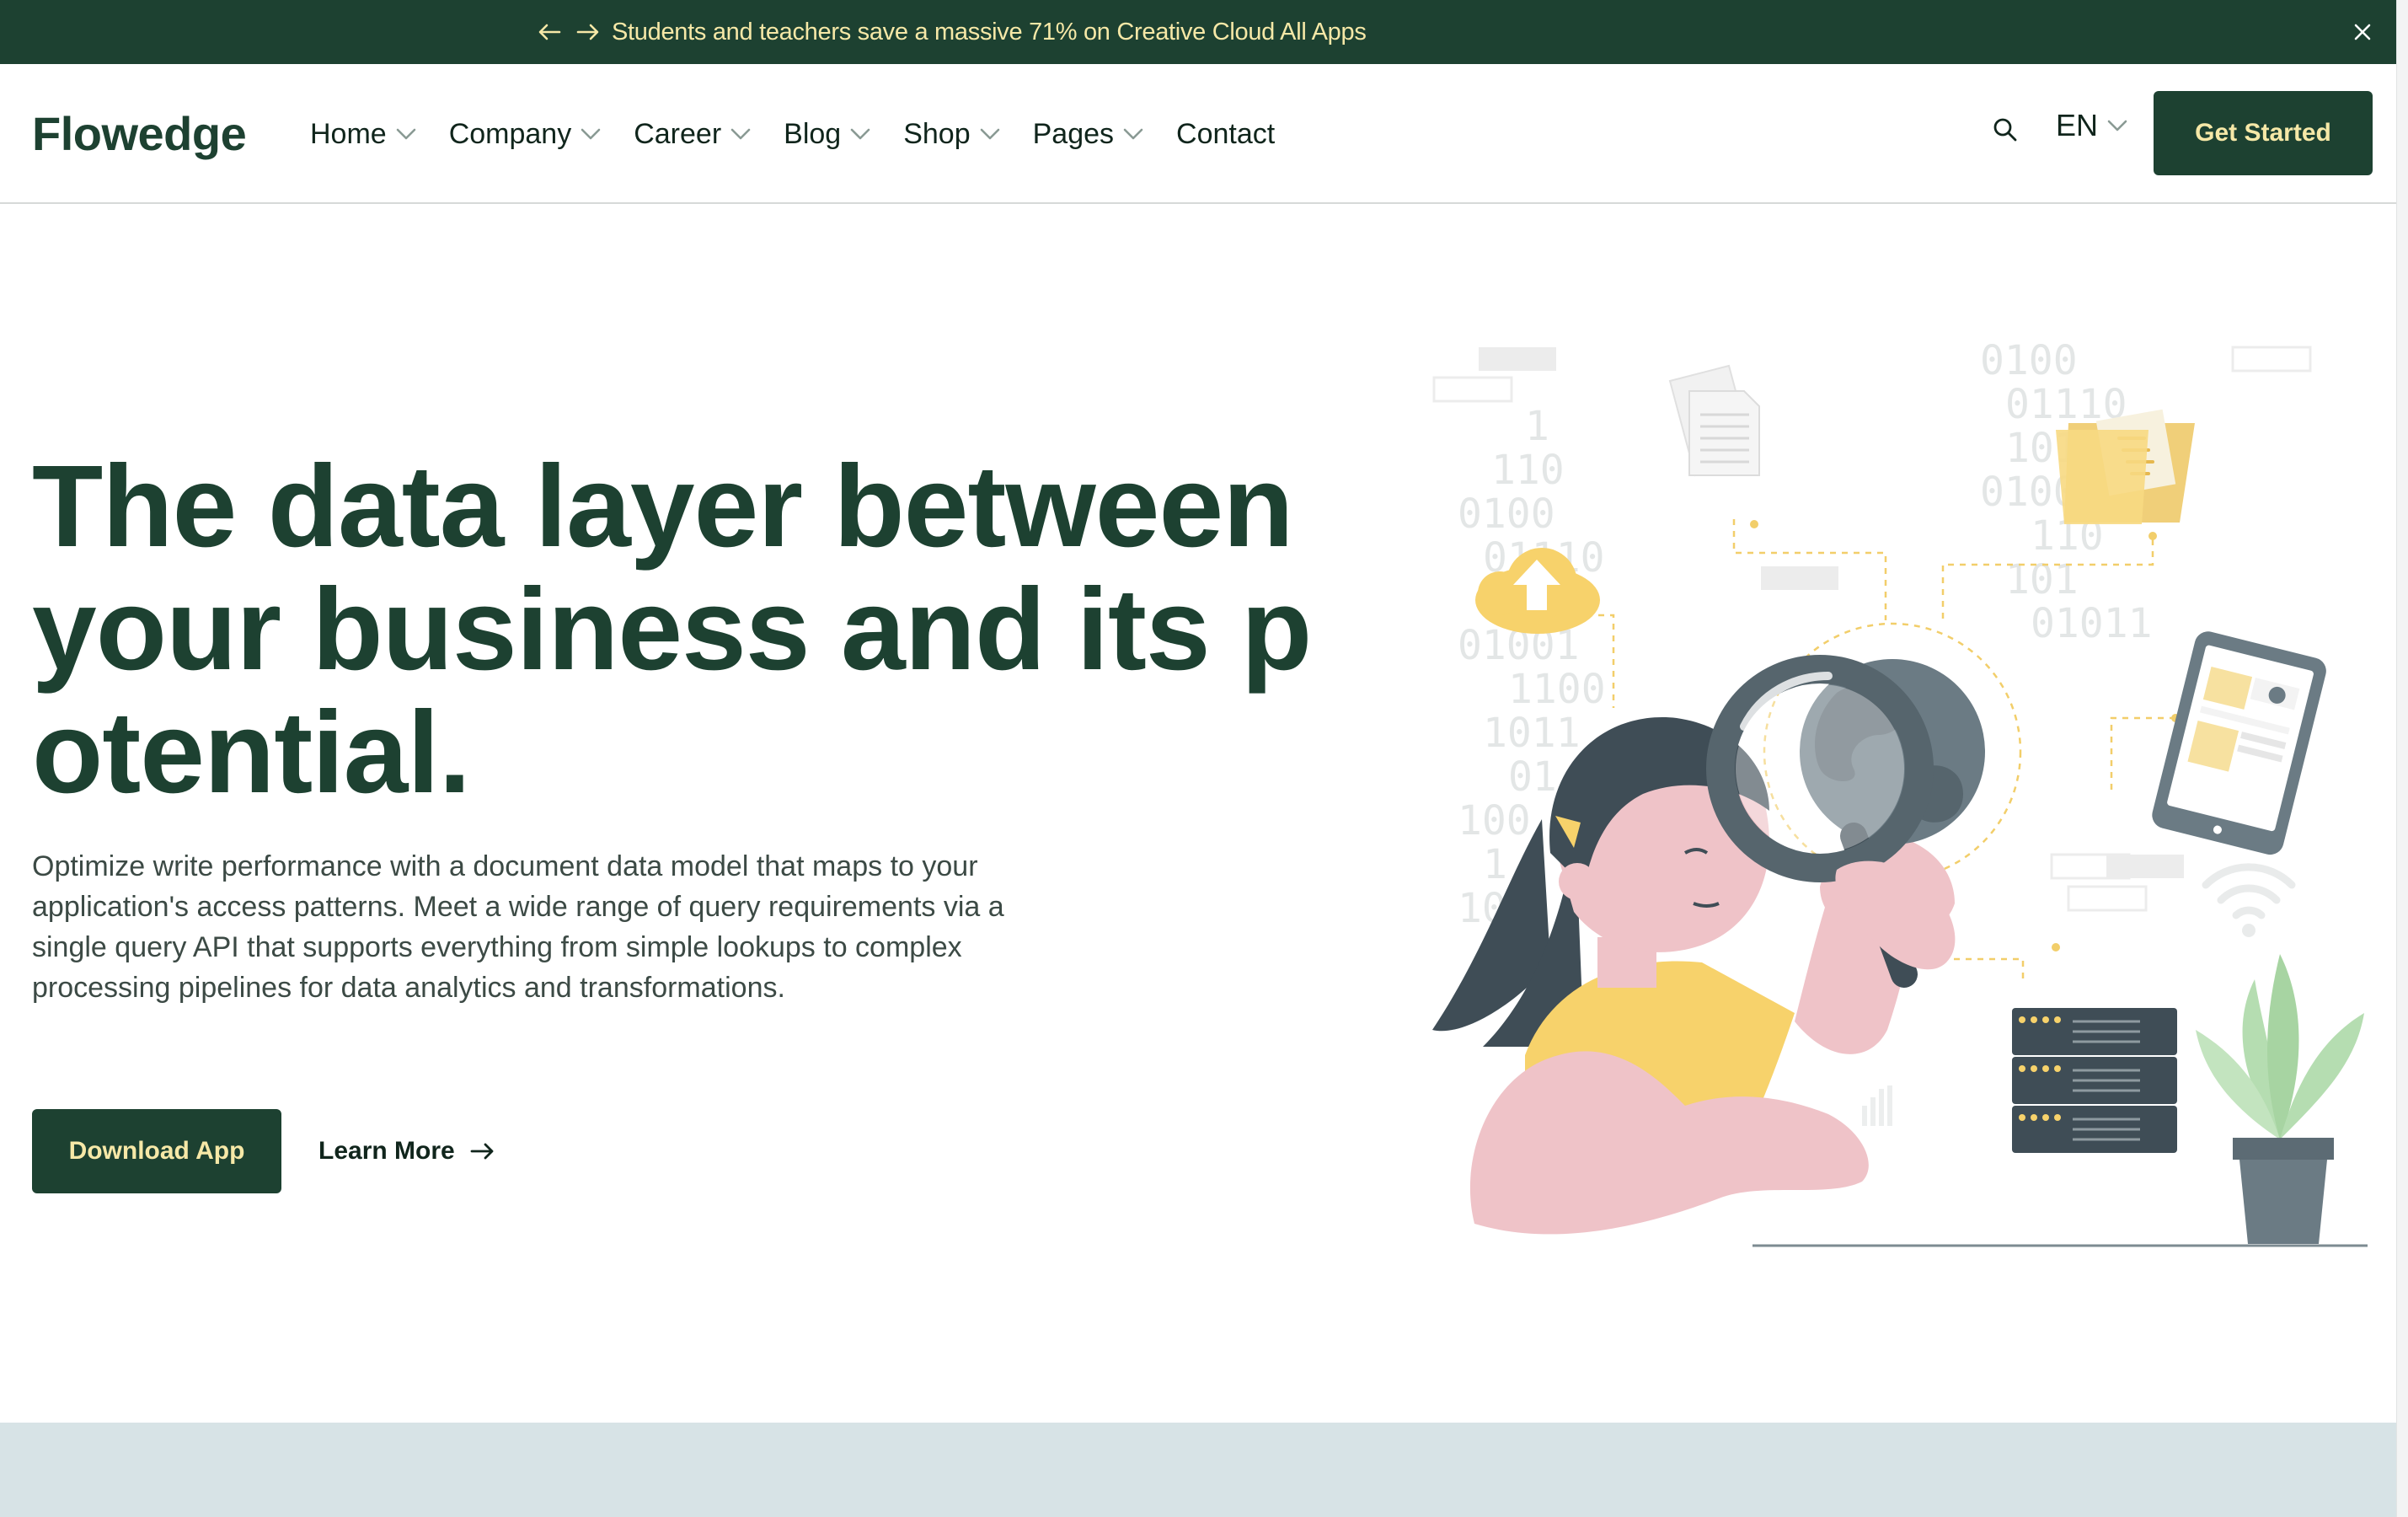 This screenshot has width=2408, height=1517. I want to click on svg-text: 1100, so click(1557, 689).